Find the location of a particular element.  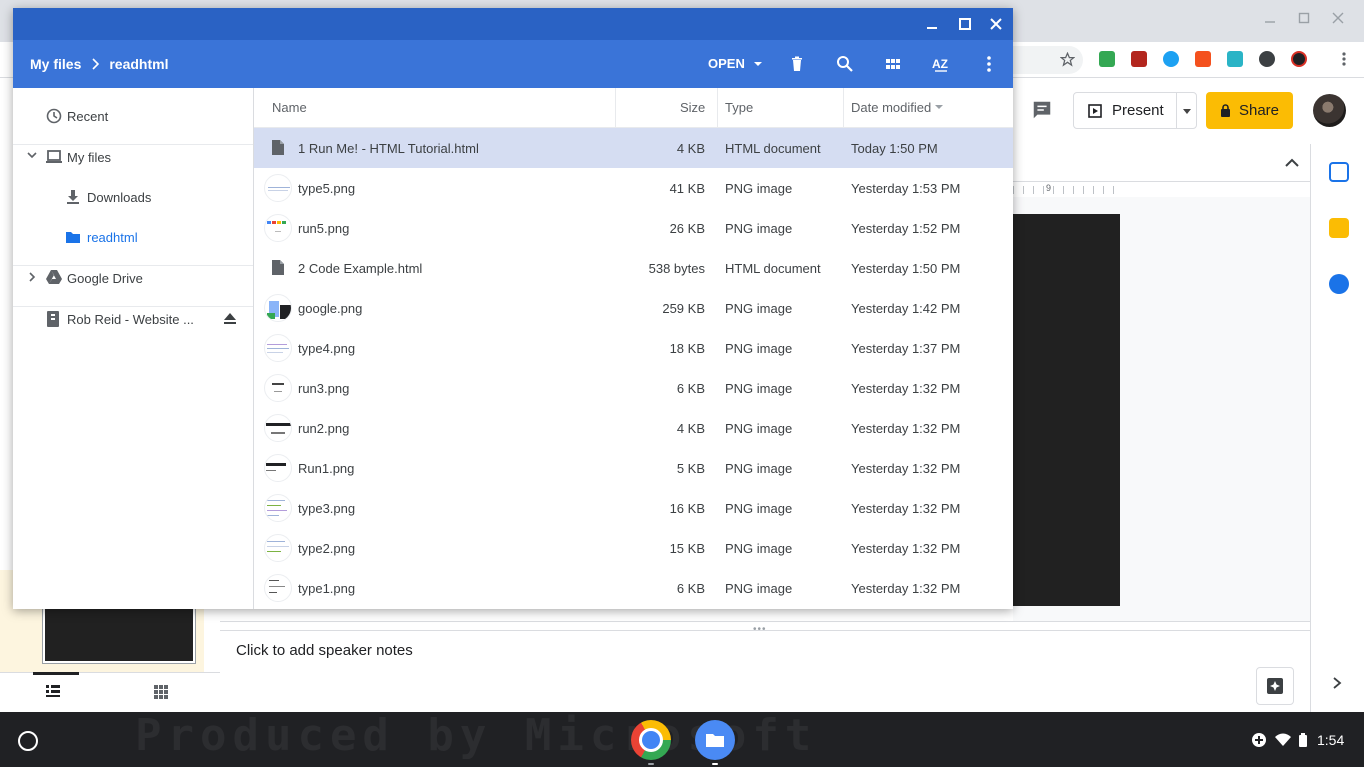

browser-minimize-icon is located at coordinates (1270, 18).